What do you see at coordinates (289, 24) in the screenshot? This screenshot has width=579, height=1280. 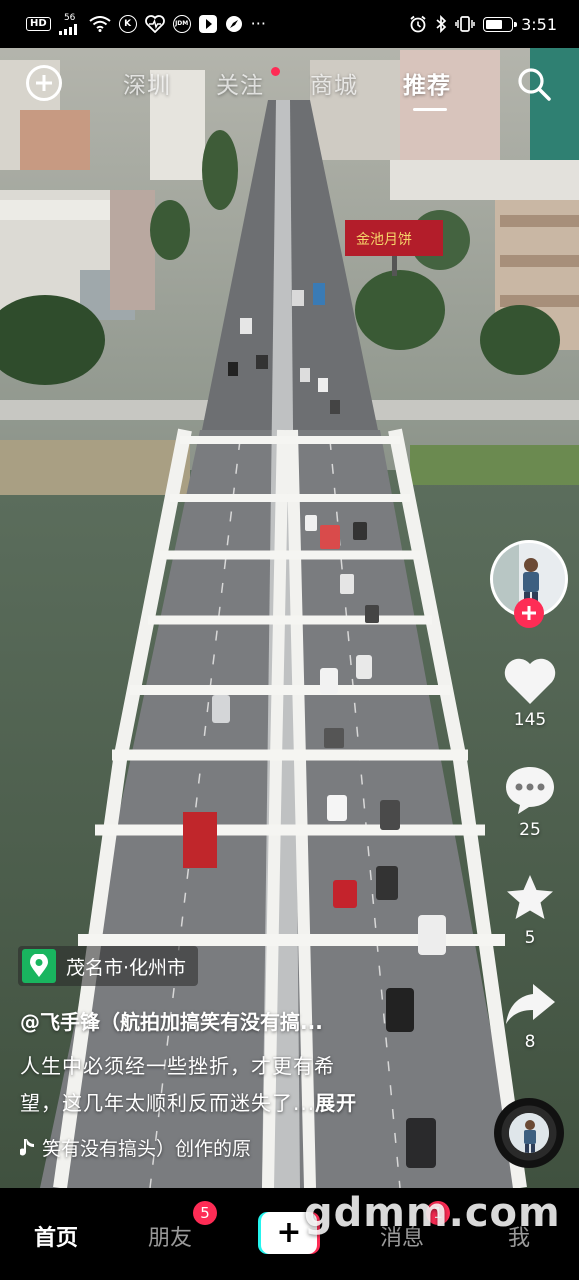 I see `status-bar: HD 56 K JDM ··· 3:51` at bounding box center [289, 24].